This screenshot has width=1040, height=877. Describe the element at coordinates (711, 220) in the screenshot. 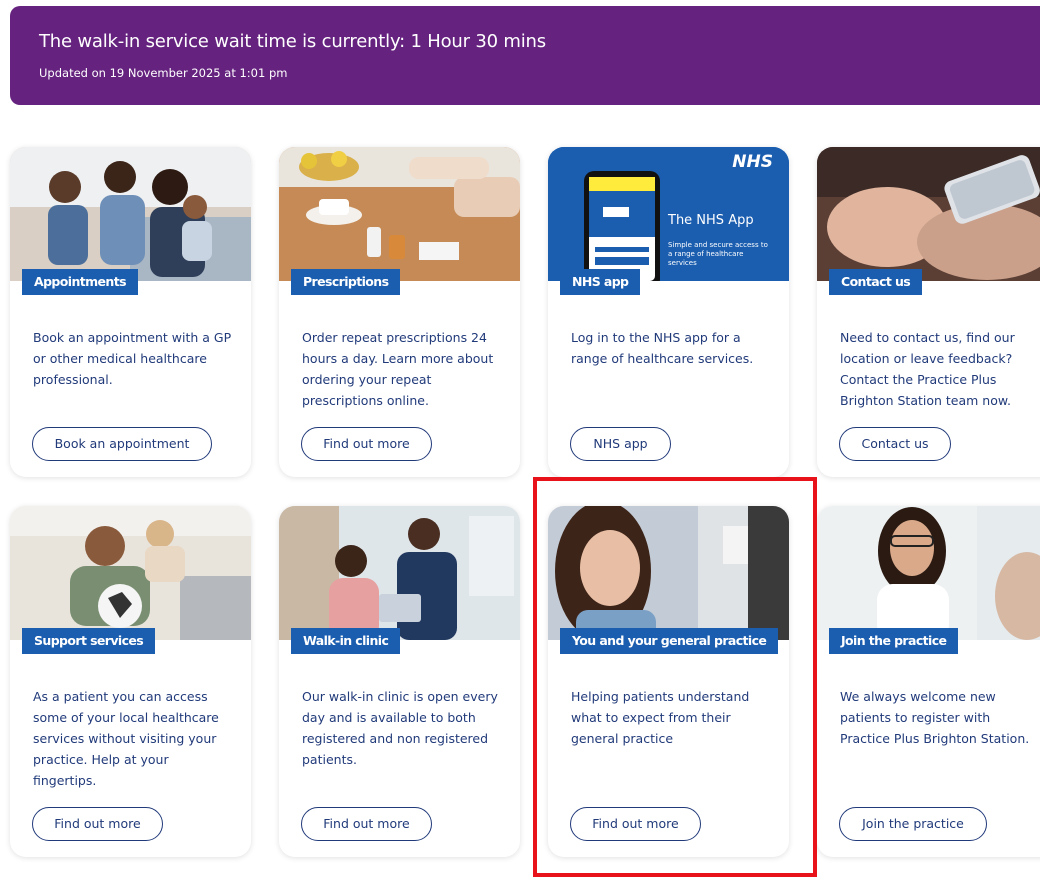

I see `nhs-app-title: The NHS App` at that location.